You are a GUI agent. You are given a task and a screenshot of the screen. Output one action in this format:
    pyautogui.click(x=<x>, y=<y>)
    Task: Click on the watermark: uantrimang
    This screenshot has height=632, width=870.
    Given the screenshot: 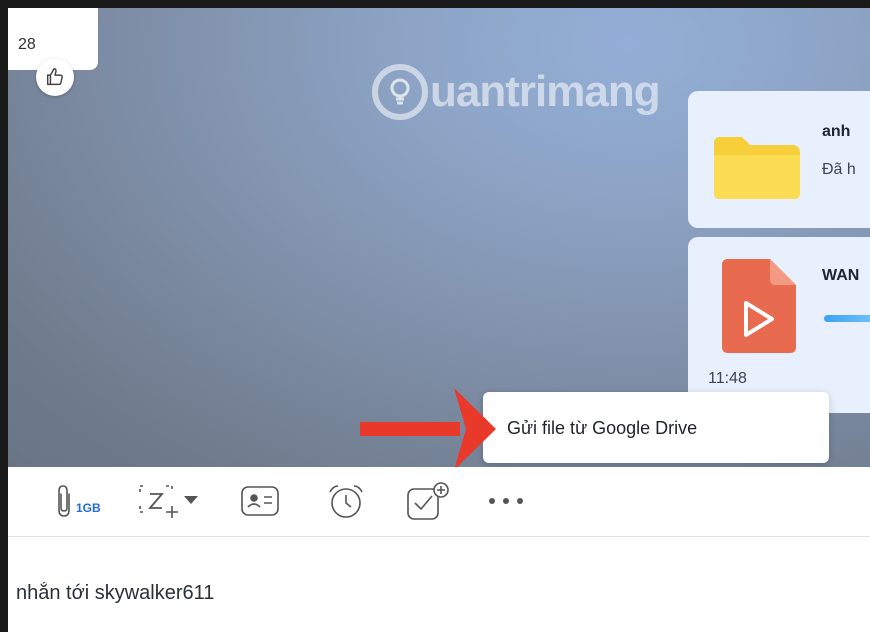 What is the action you would take?
    pyautogui.click(x=516, y=92)
    